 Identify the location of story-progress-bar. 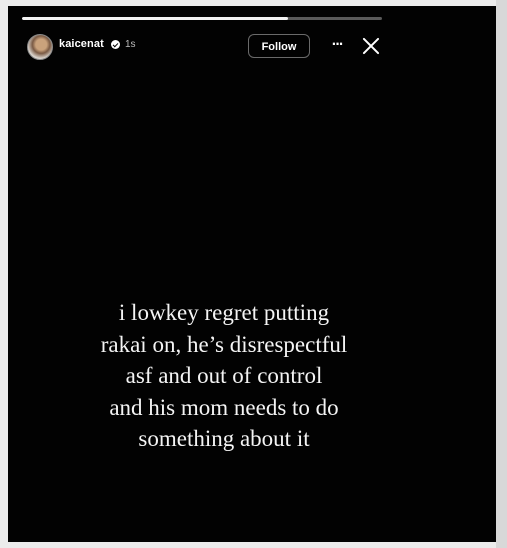
(202, 18).